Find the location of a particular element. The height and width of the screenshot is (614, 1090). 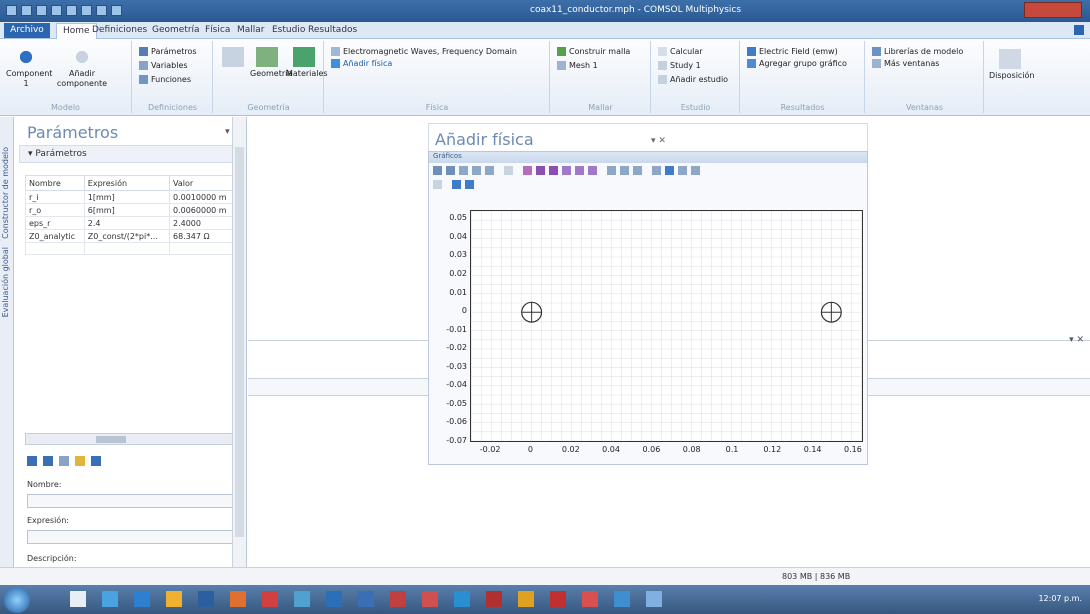

paste-icon is located at coordinates (101, 10).